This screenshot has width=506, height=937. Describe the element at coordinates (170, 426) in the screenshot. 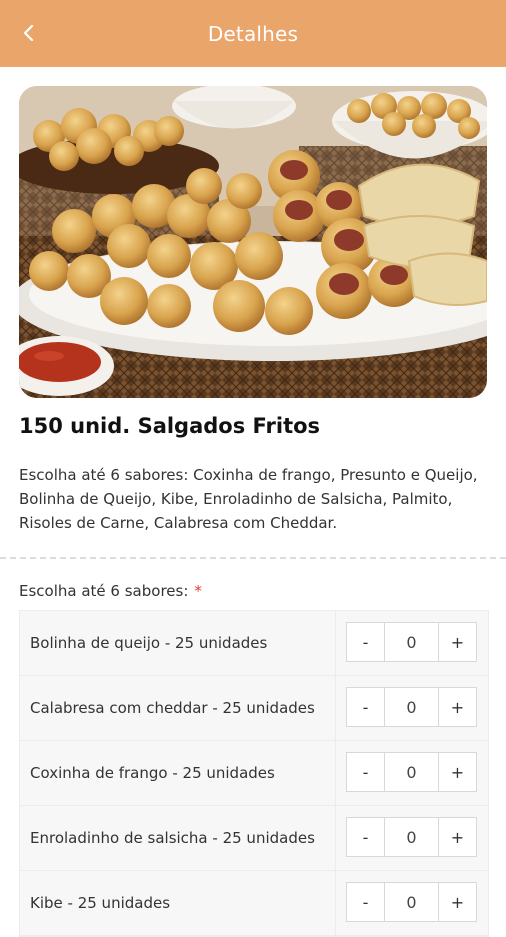

I see `product-title: 150 unid. Salgados Fritos` at that location.